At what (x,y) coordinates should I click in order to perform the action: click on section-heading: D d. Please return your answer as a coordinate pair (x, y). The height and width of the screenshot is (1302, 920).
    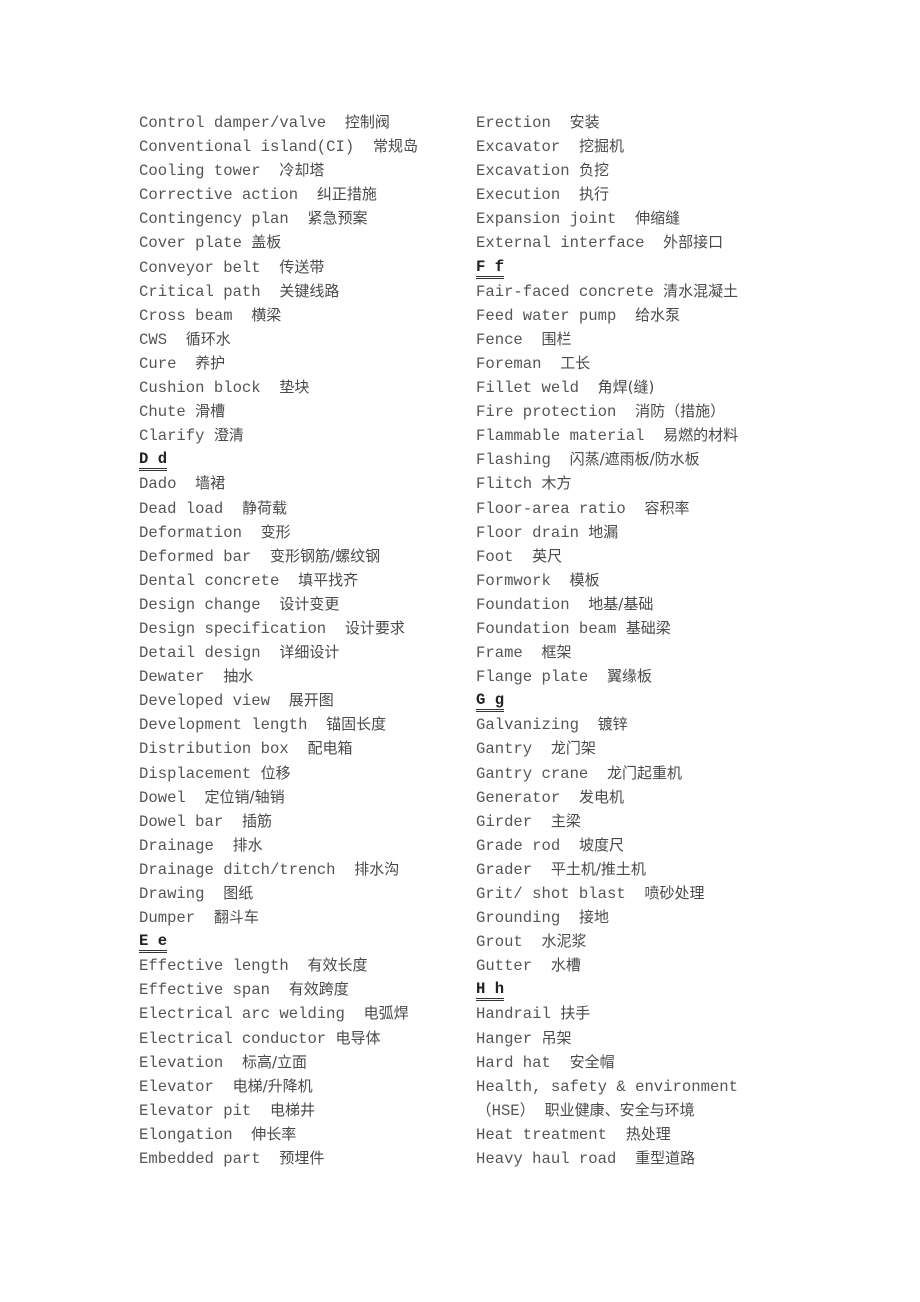
    Looking at the image, I should click on (278, 459).